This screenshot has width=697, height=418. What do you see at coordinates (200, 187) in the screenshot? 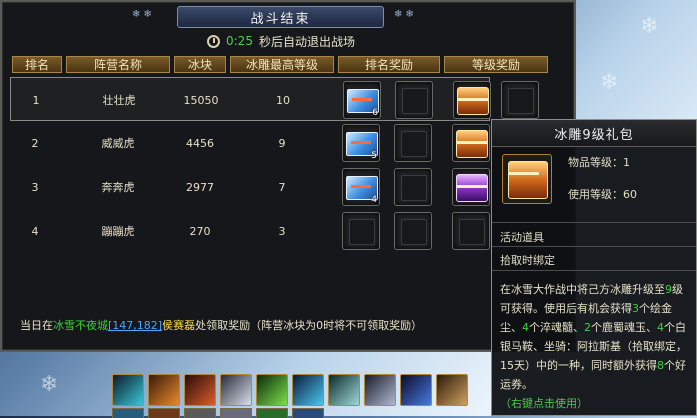
I see `ice-cell: 2977` at bounding box center [200, 187].